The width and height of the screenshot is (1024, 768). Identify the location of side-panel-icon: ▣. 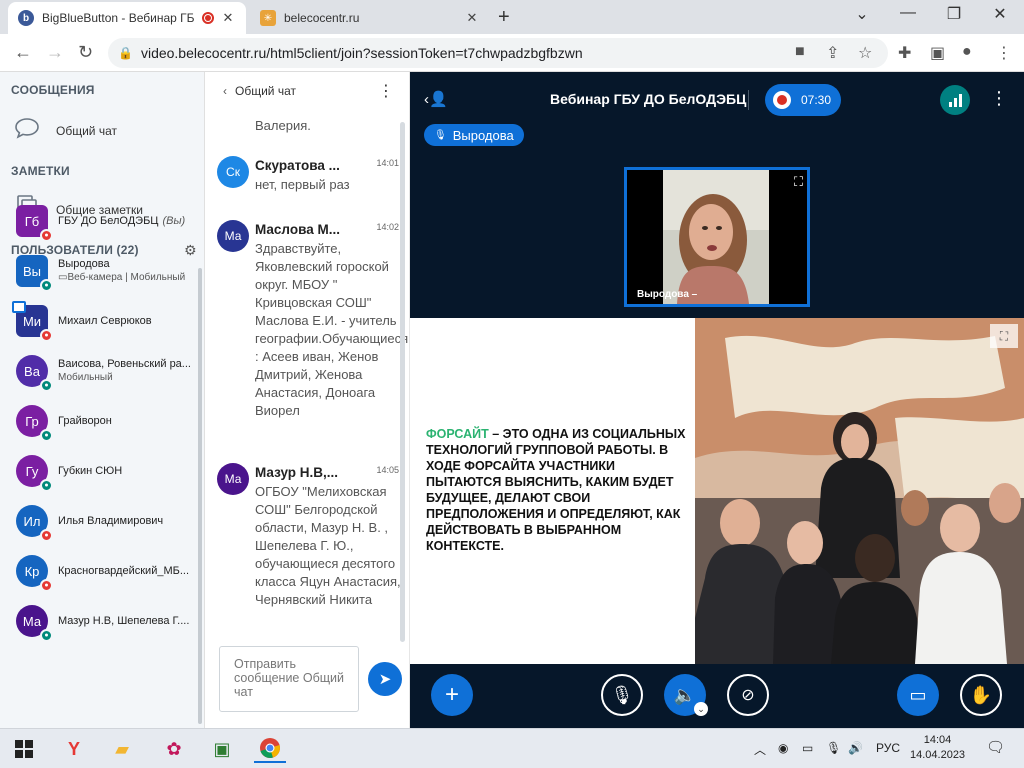
(937, 53).